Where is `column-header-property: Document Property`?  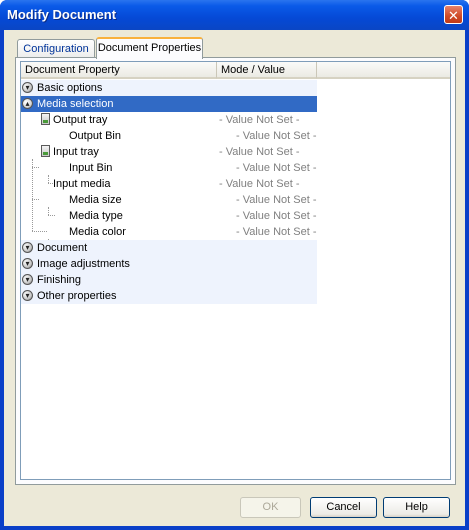
column-header-property: Document Property is located at coordinates (119, 70).